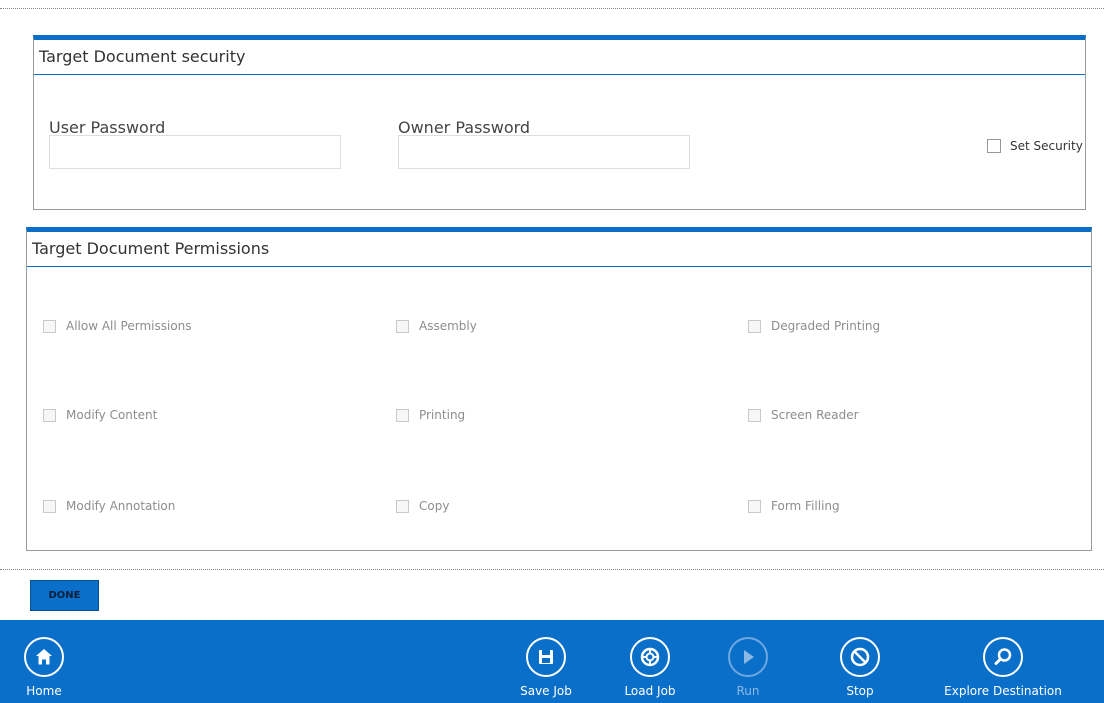 The image size is (1104, 703). Describe the element at coordinates (1046, 146) in the screenshot. I see `set-security-label: Set Security` at that location.